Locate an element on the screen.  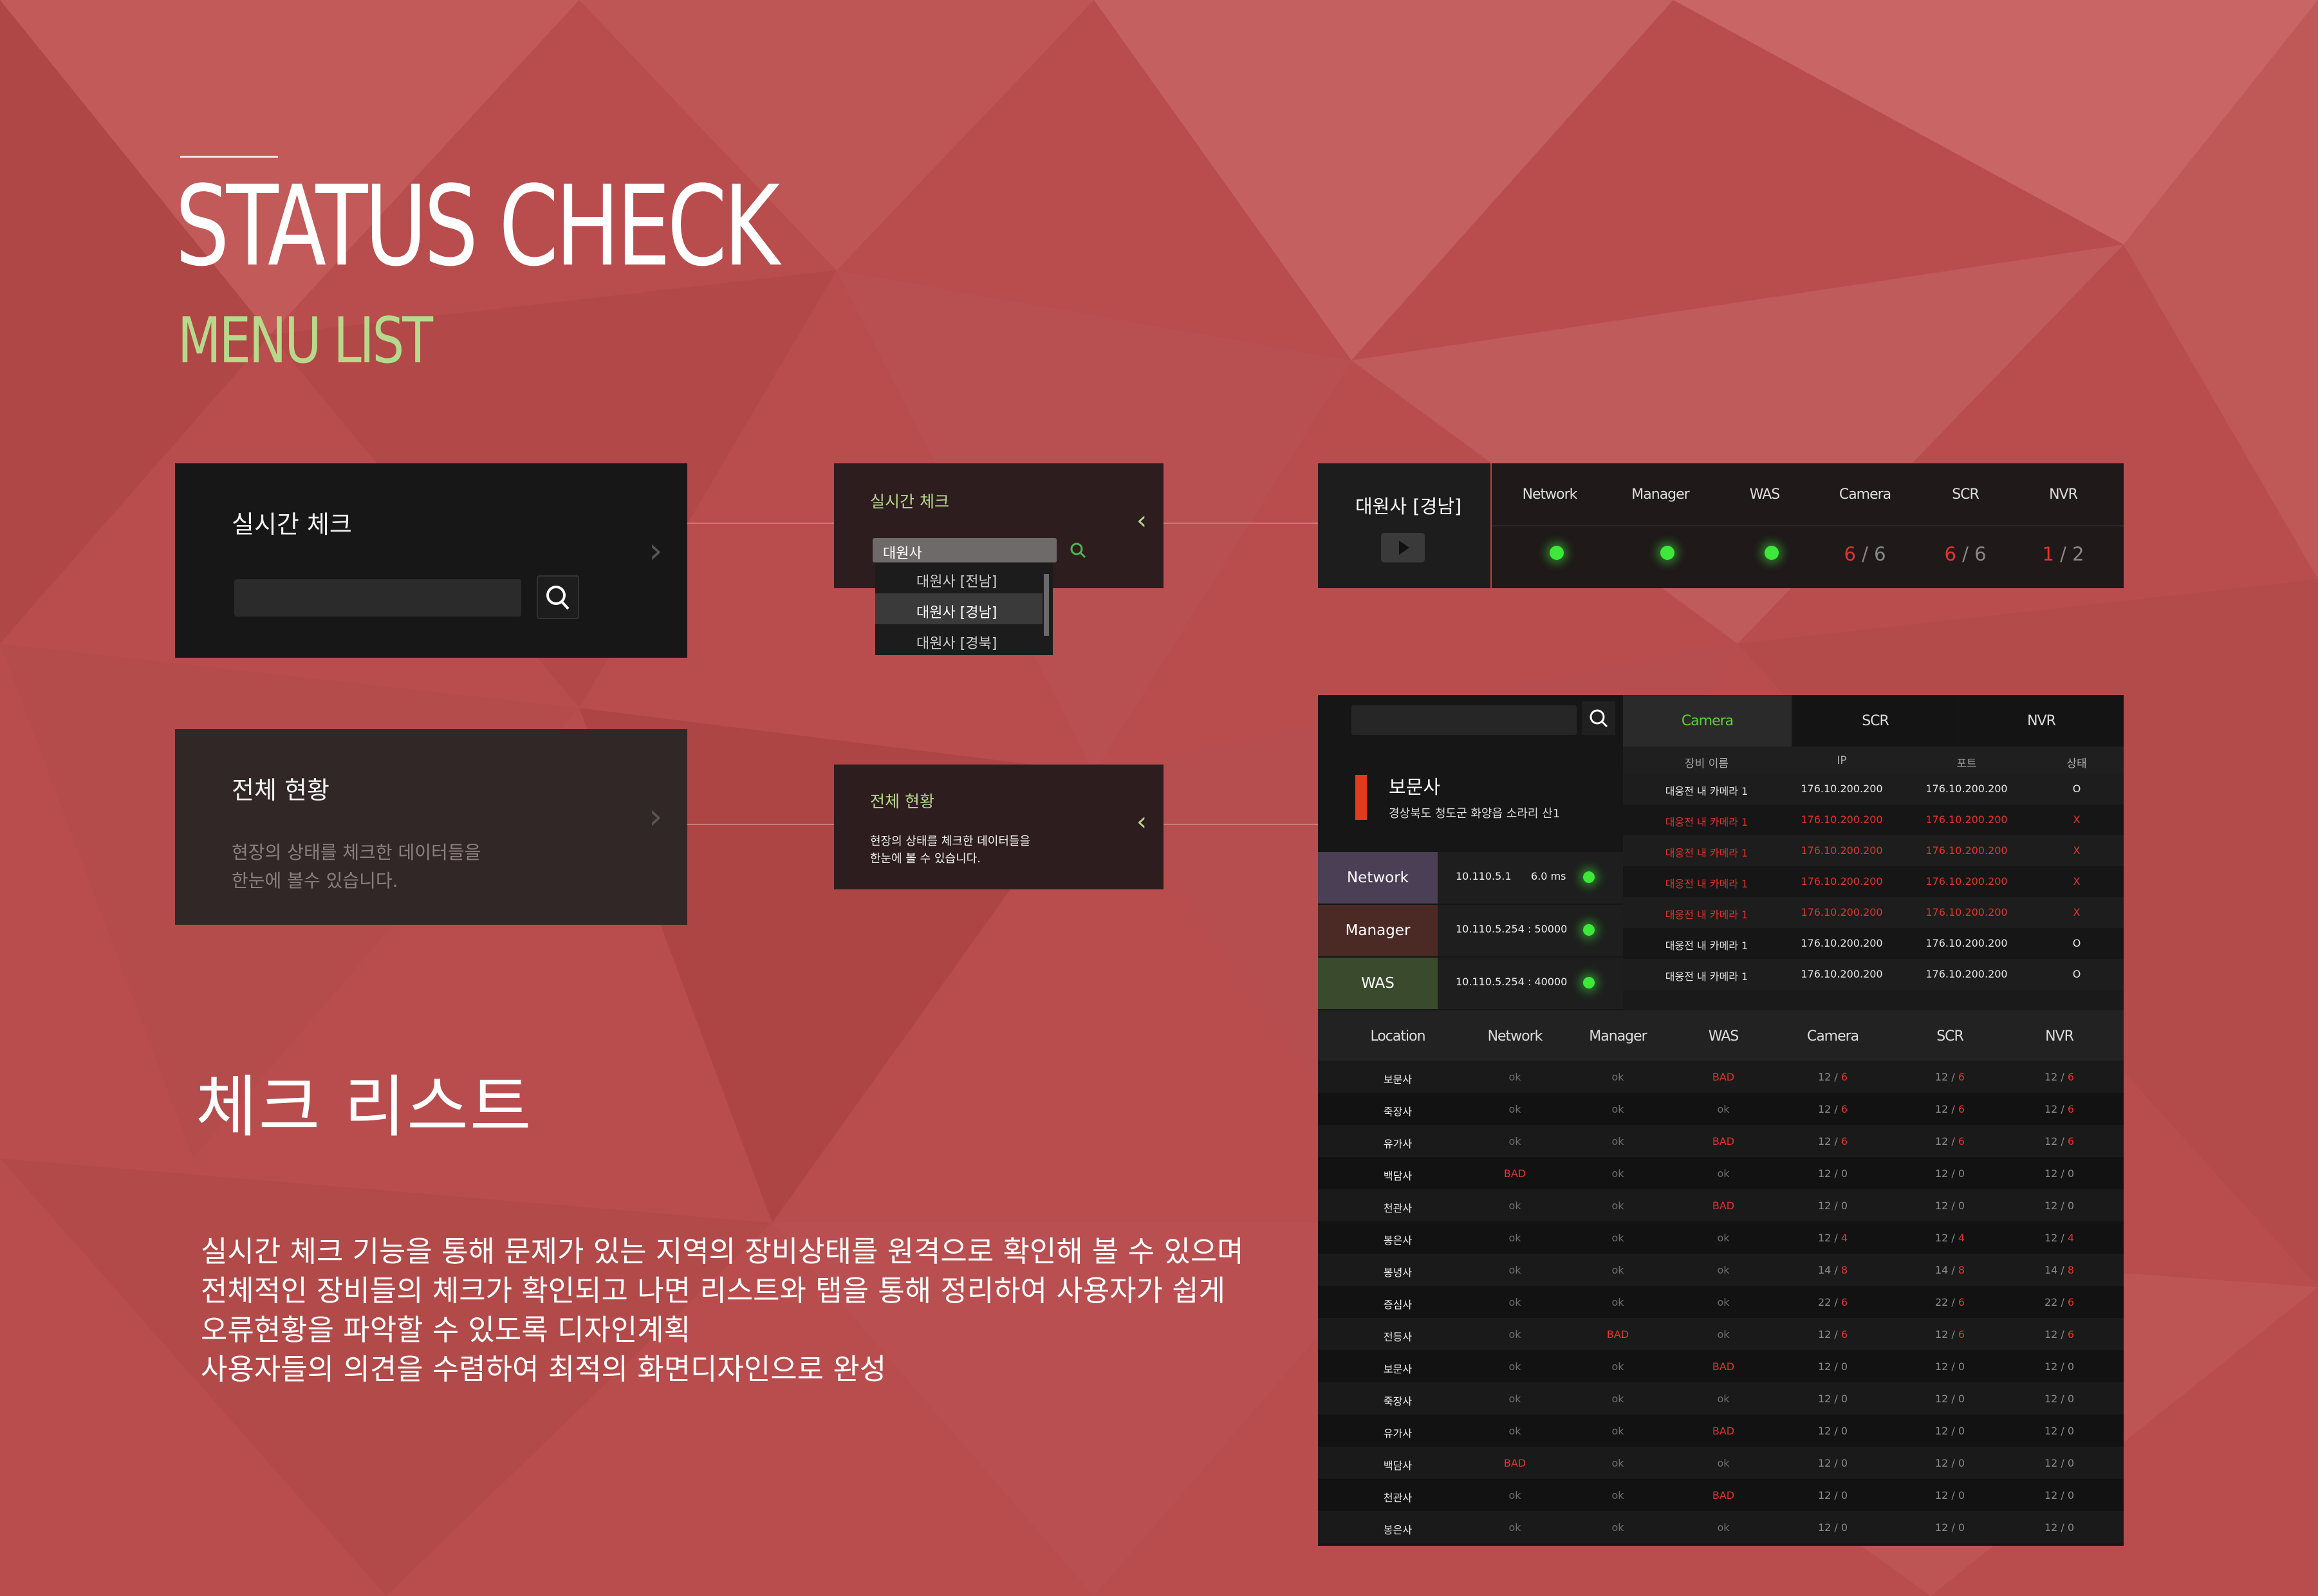
play-button is located at coordinates (1403, 547).